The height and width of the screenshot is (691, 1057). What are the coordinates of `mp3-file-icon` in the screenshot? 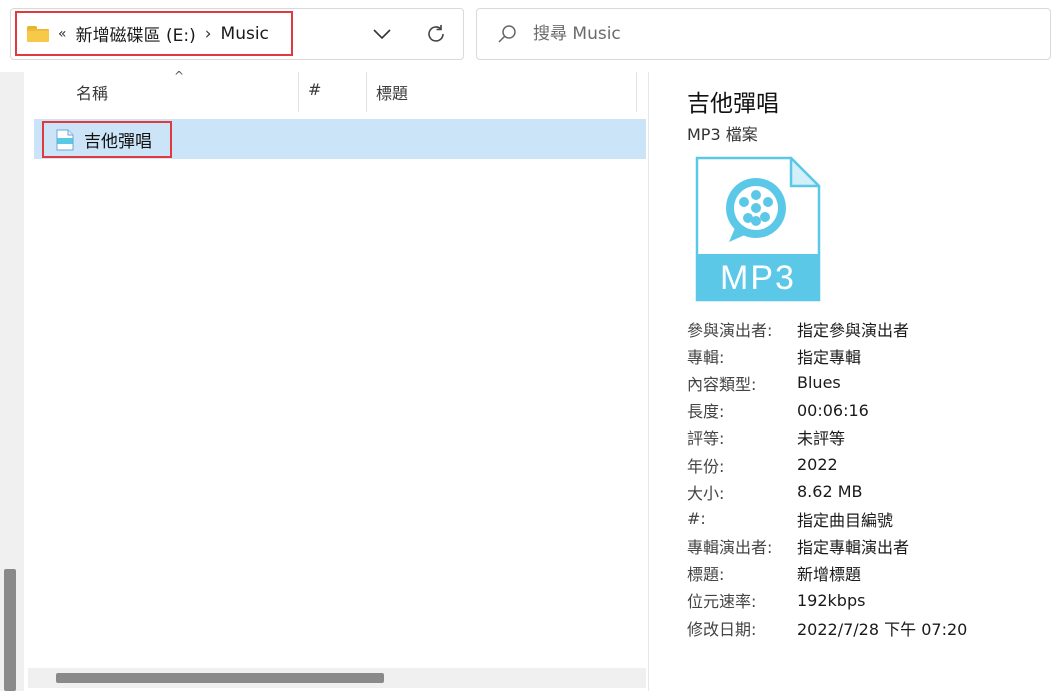 It's located at (65, 139).